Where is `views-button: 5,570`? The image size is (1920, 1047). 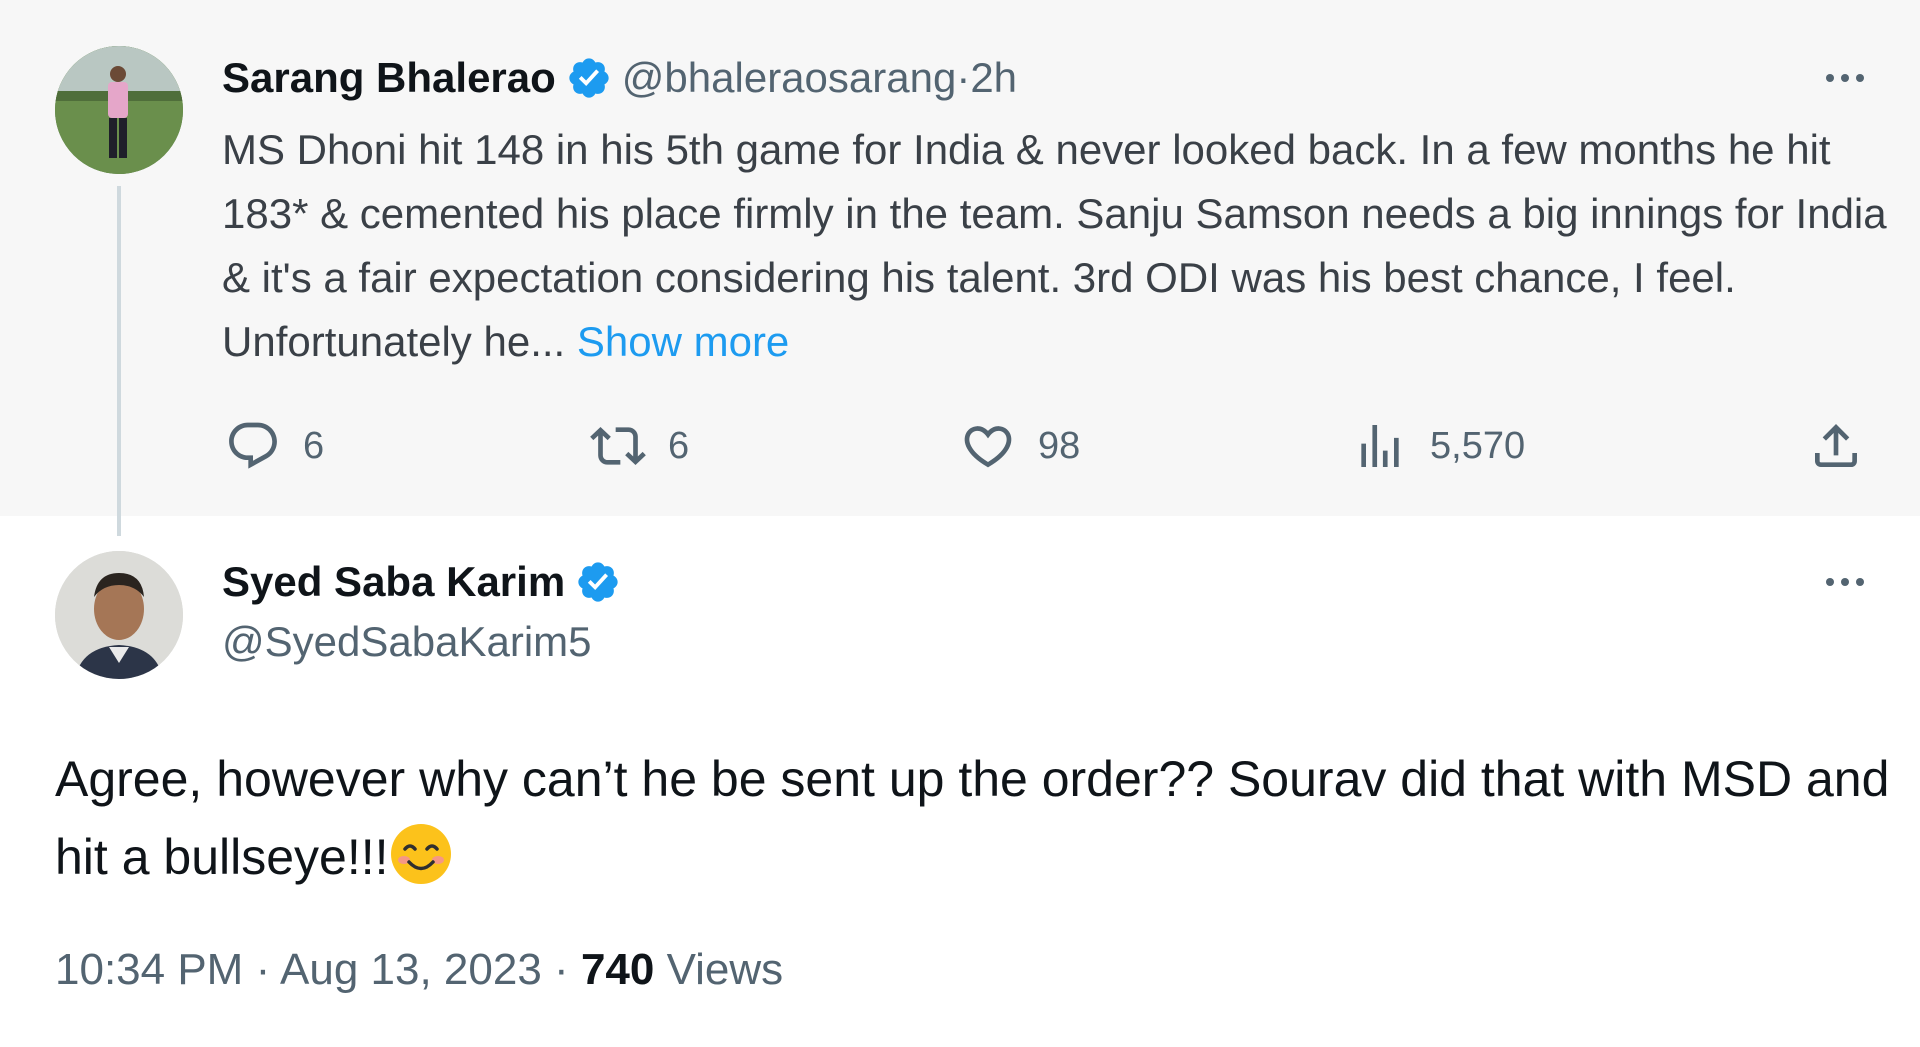 views-button: 5,570 is located at coordinates (1438, 446).